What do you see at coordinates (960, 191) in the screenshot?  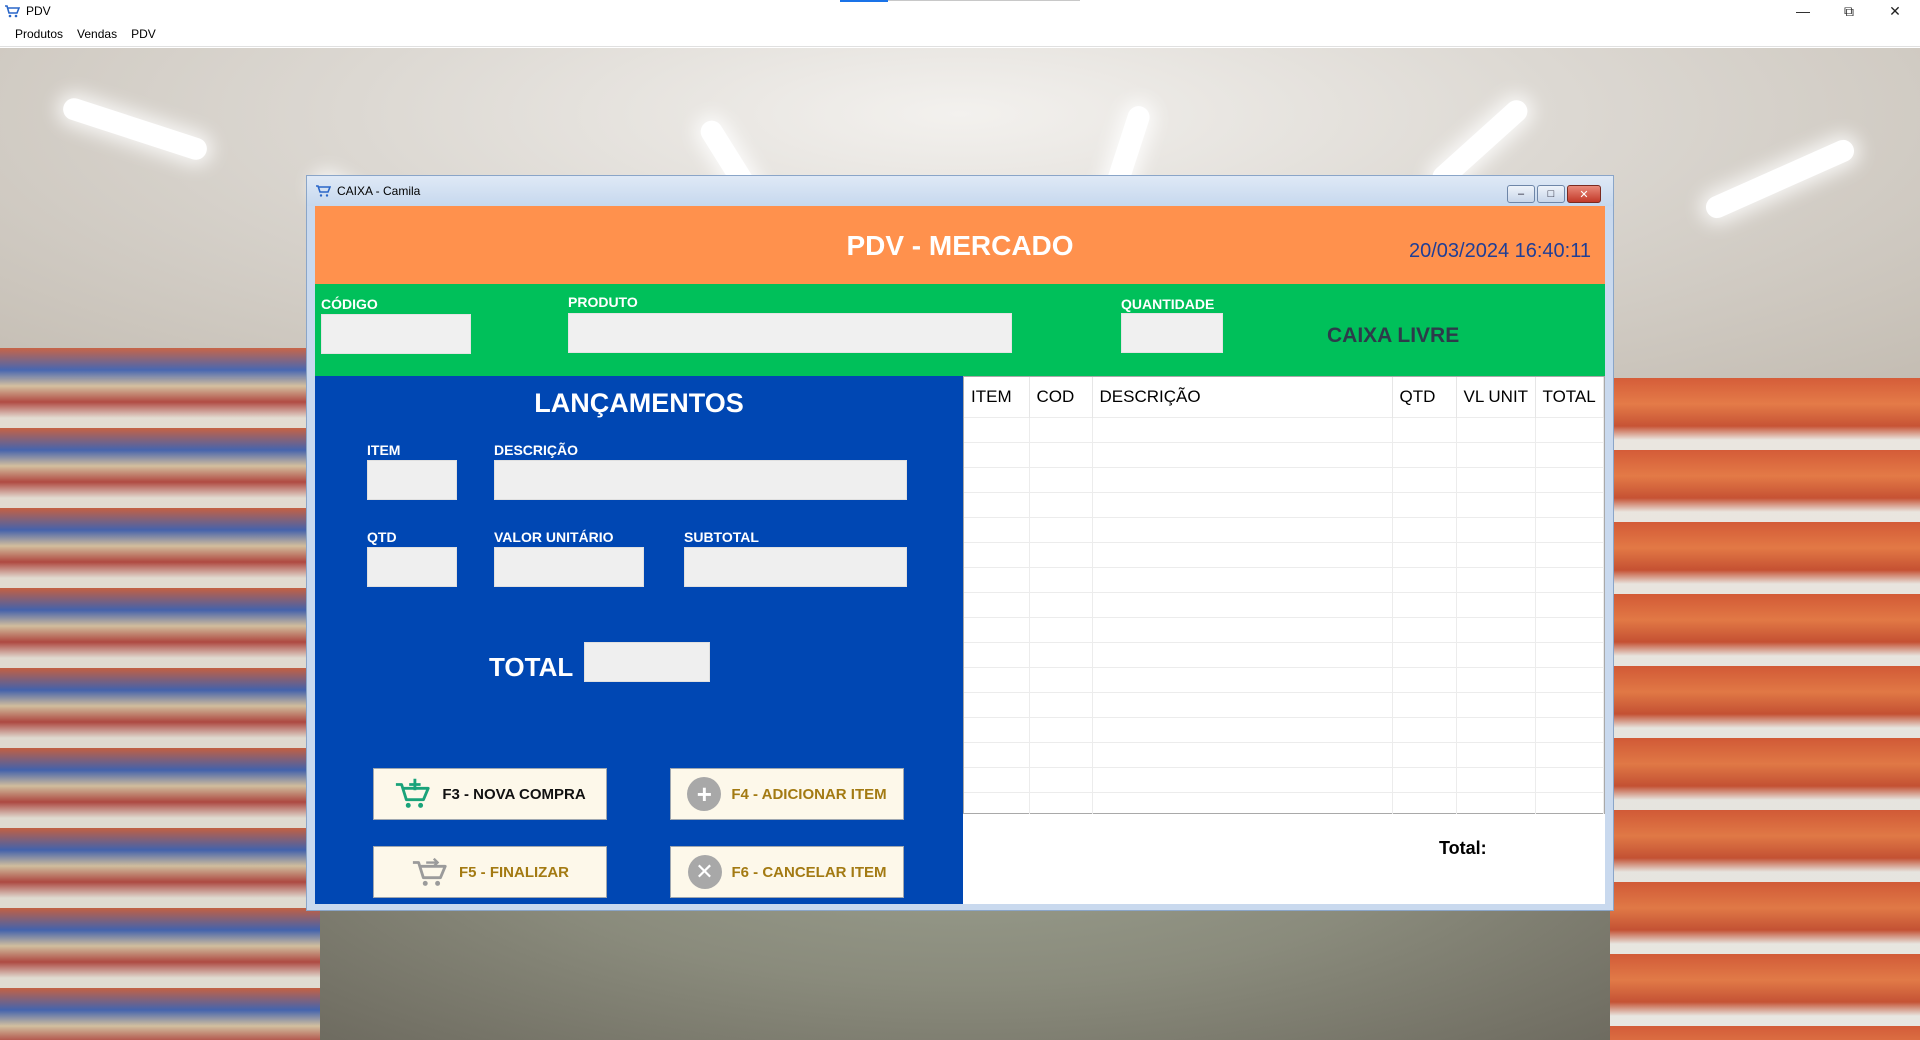 I see `caixa-titlebar: CAIXA - Camila – □ ✕` at bounding box center [960, 191].